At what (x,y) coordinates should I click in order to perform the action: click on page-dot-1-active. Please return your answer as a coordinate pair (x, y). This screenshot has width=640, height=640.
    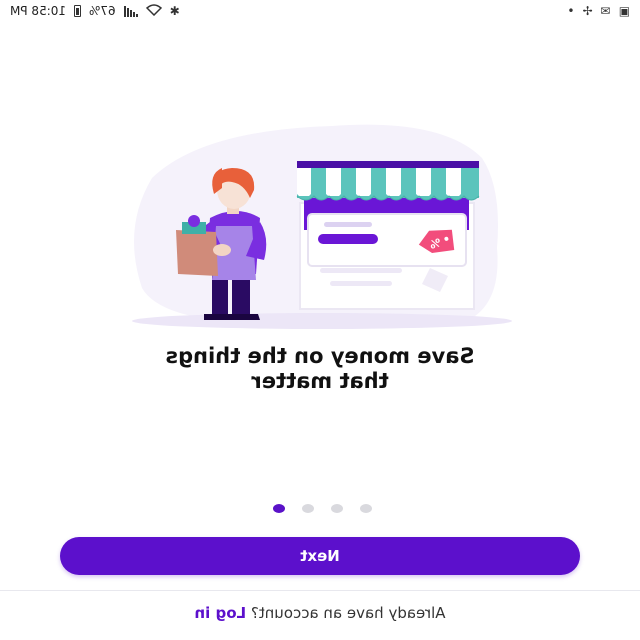
    Looking at the image, I should click on (279, 508).